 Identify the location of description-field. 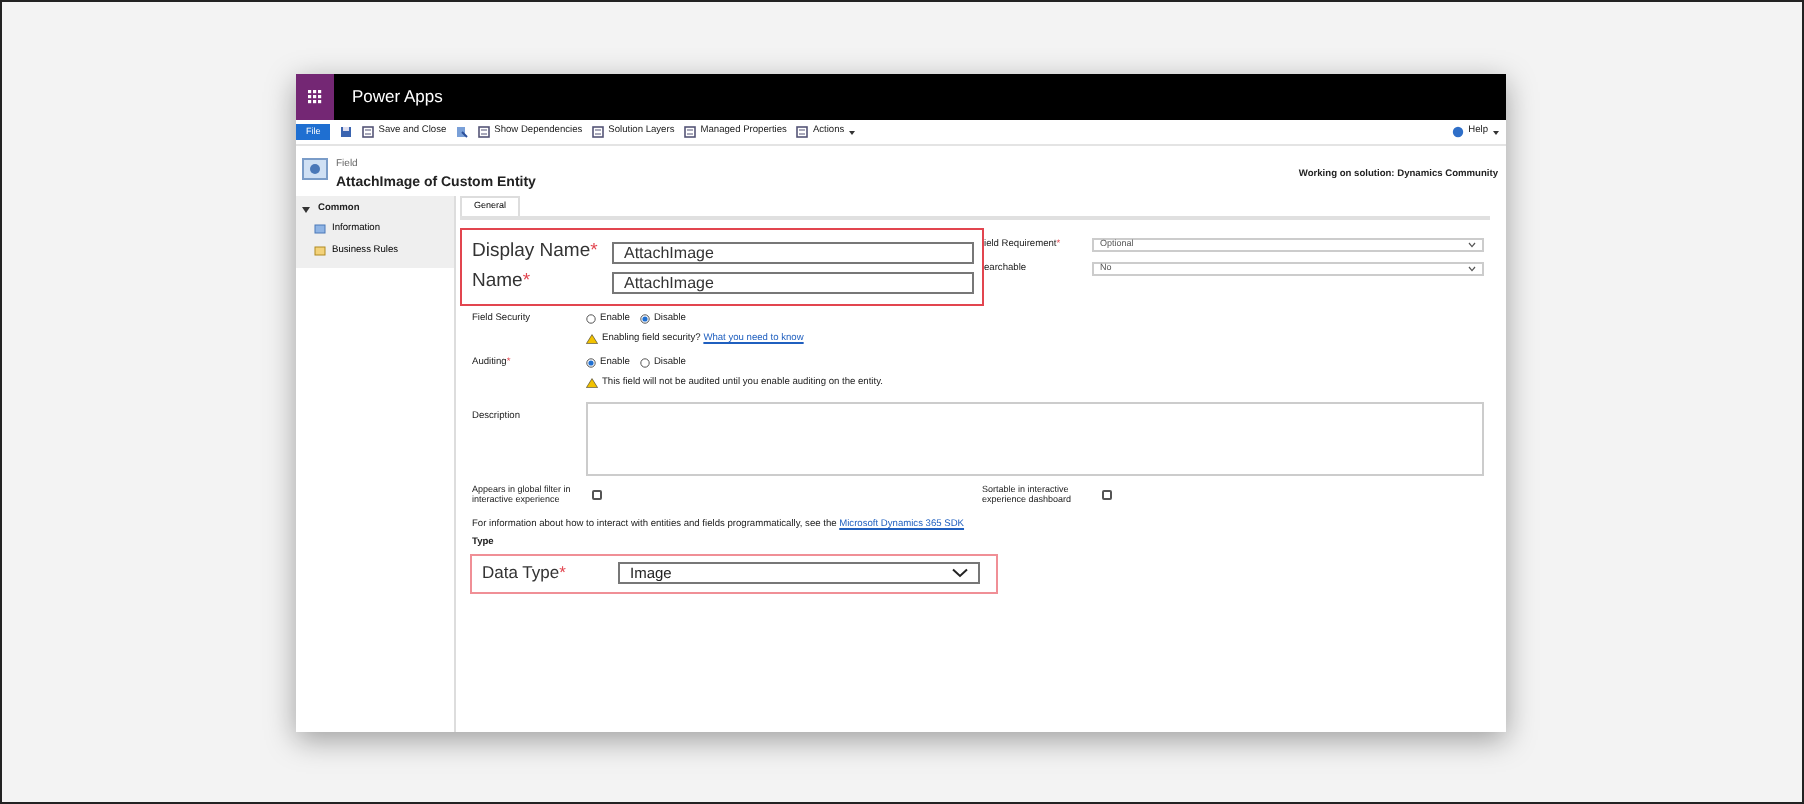
(1035, 438).